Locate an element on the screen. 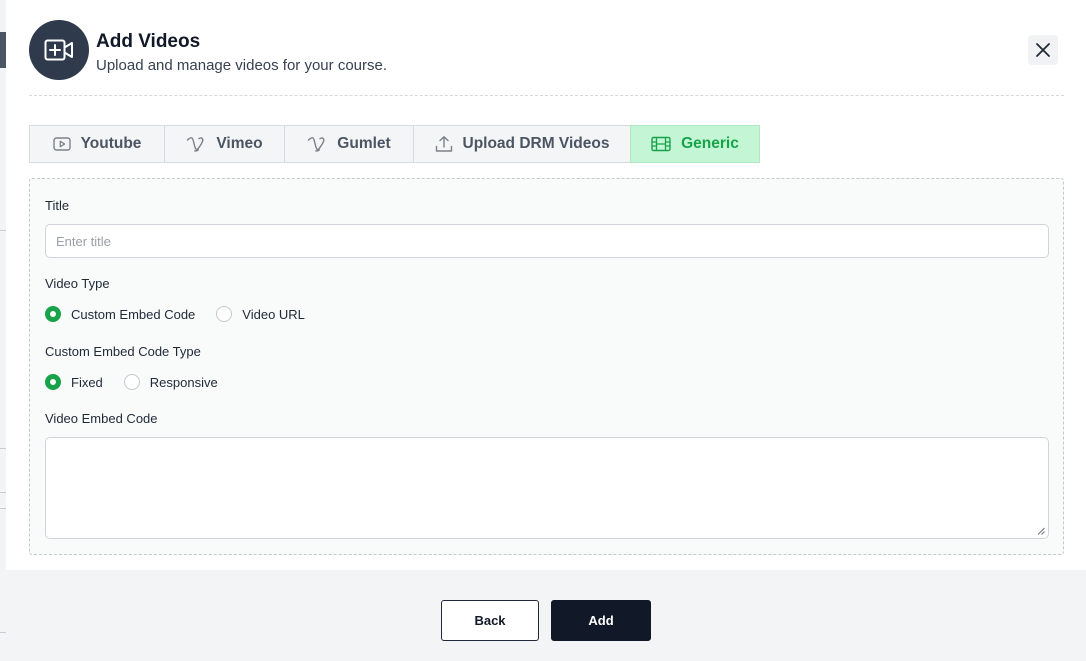 This screenshot has height=661, width=1086. tab-upload-drm-videos: Upload DRM Videos is located at coordinates (522, 144).